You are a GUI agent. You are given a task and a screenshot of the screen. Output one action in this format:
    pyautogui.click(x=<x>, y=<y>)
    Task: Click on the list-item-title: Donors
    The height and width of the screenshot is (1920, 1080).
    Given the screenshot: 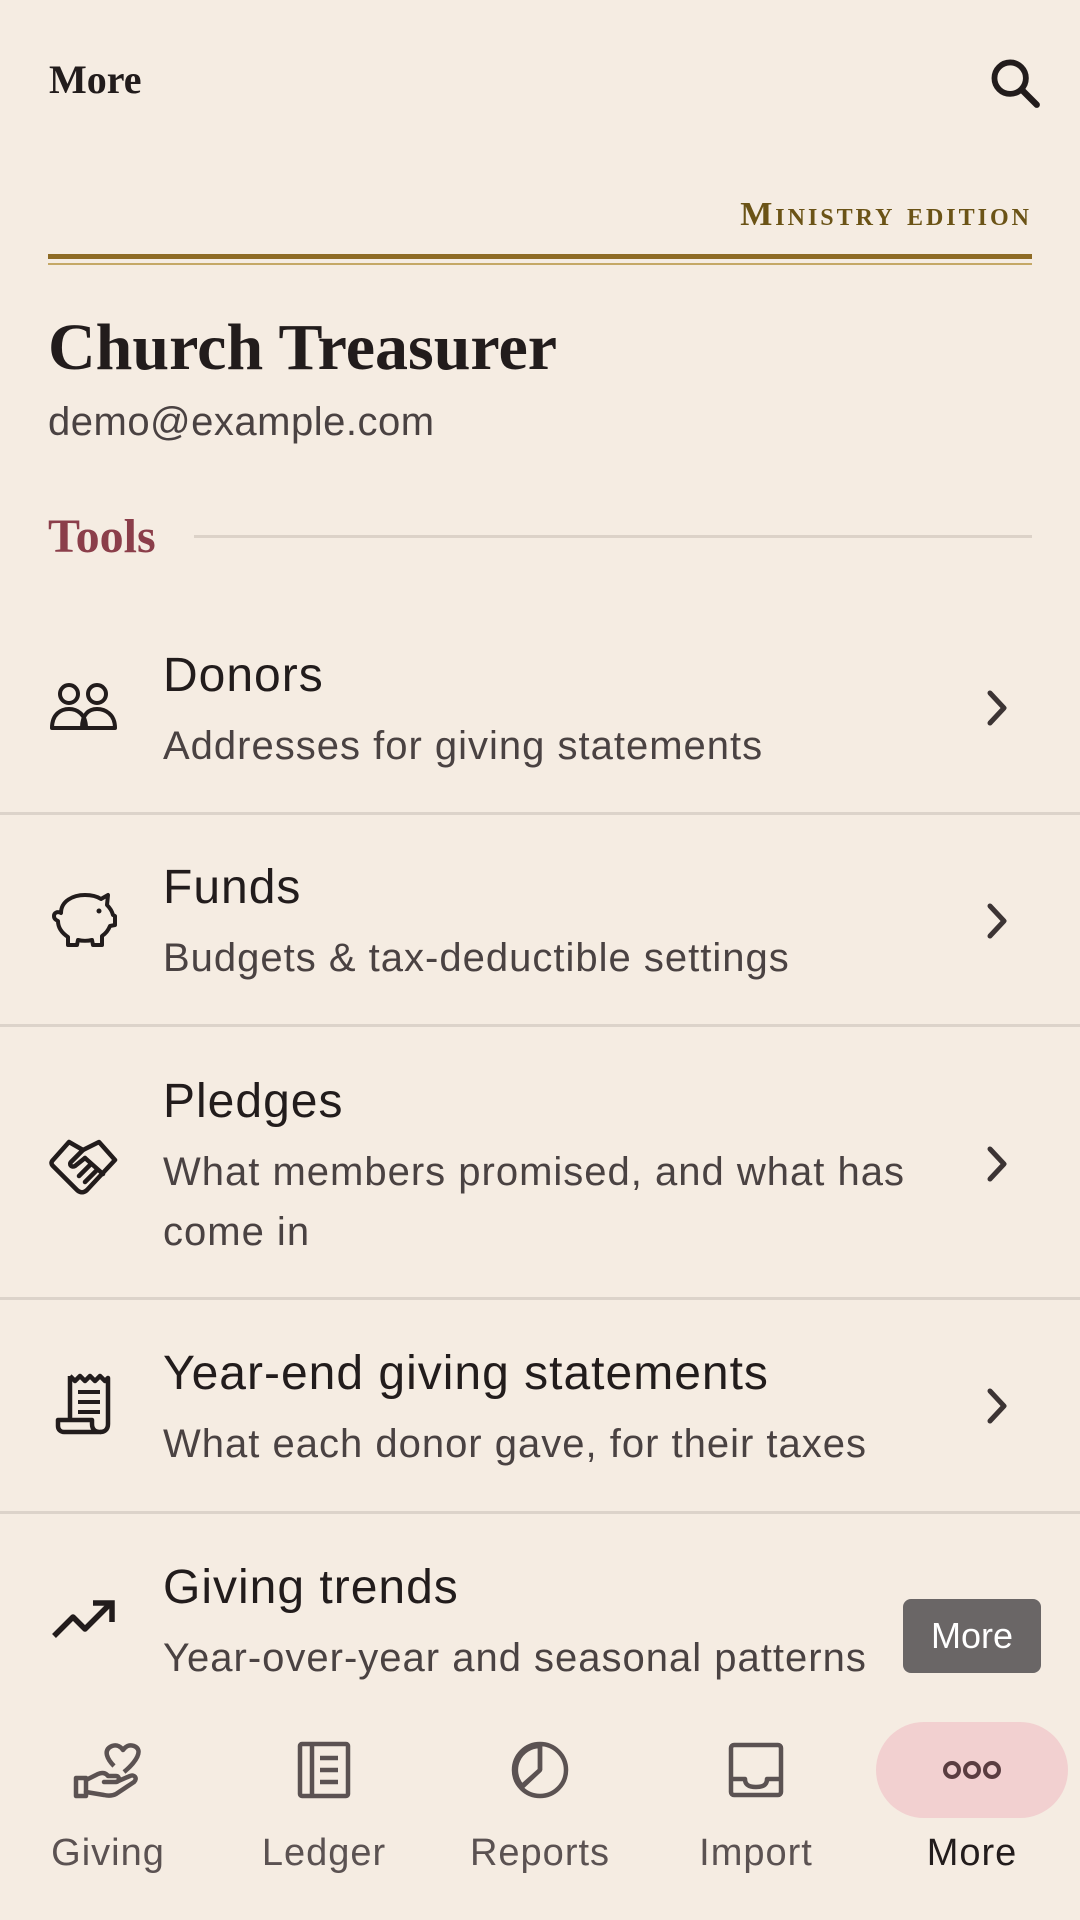 What is the action you would take?
    pyautogui.click(x=243, y=675)
    